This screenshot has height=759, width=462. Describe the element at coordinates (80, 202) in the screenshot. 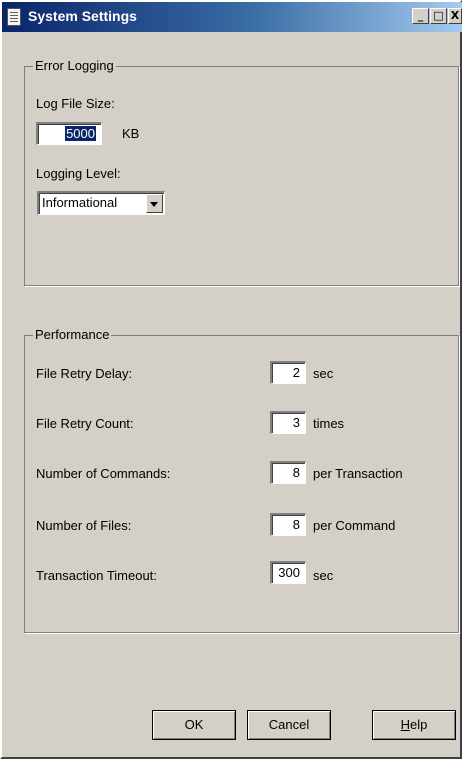

I see `logging-level-value: Informational` at that location.